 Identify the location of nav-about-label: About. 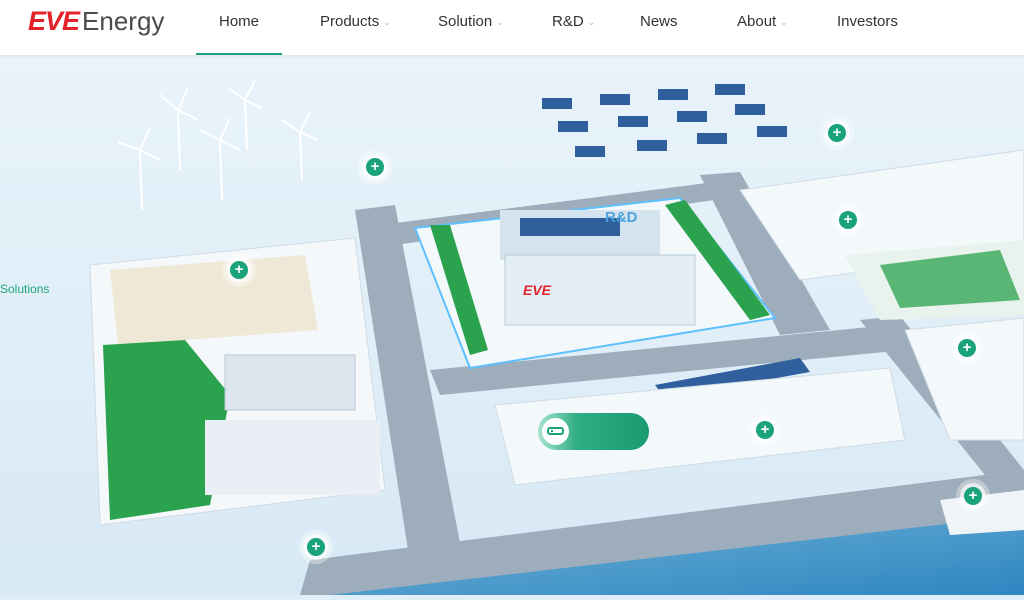
(757, 21).